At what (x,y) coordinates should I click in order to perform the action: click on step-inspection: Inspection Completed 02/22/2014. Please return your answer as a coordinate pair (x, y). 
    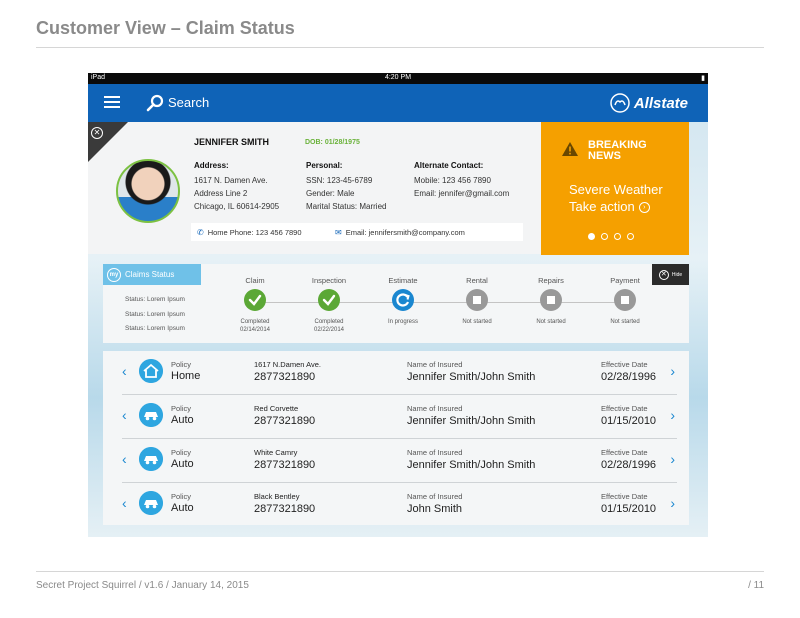
    Looking at the image, I should click on (329, 305).